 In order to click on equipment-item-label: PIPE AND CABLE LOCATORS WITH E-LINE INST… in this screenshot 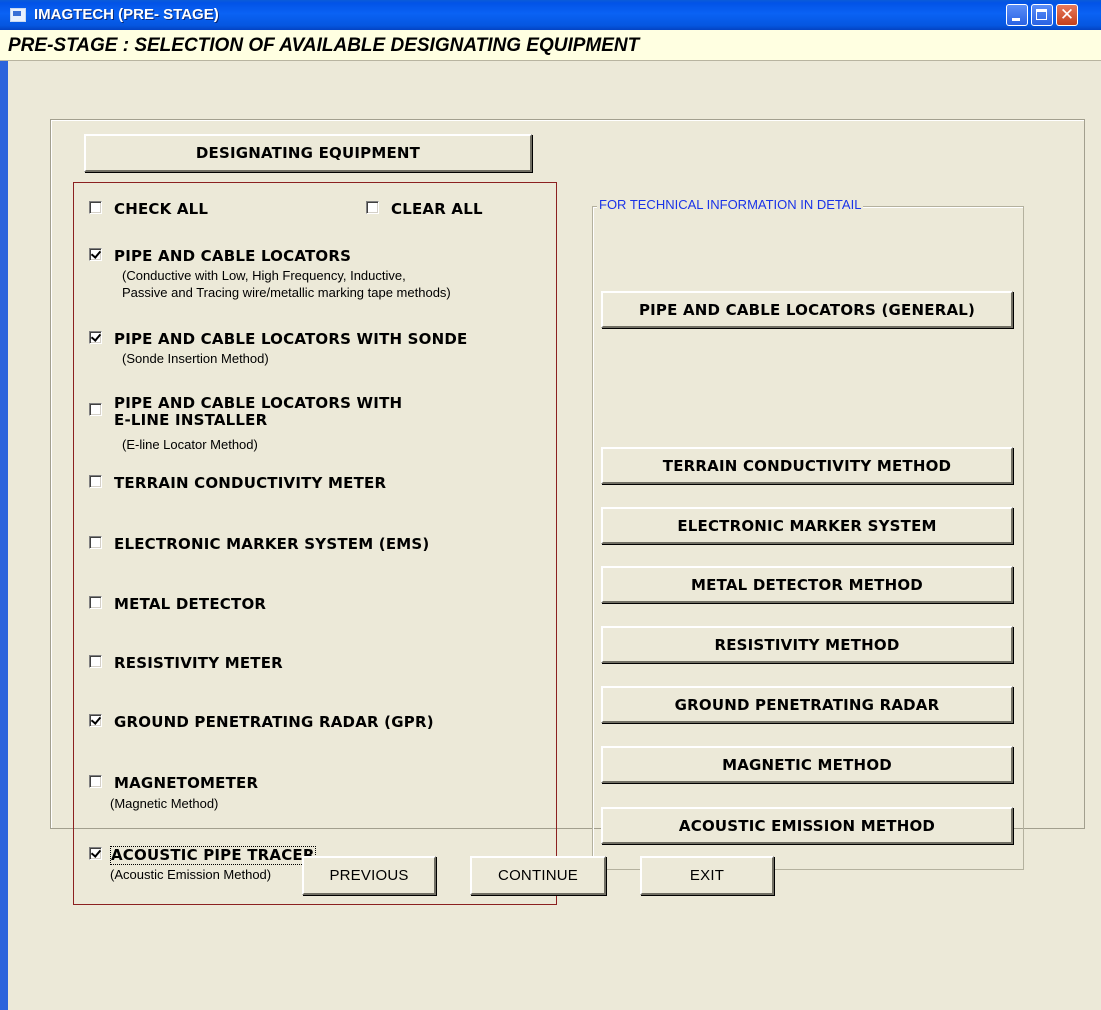, I will do `click(258, 412)`.